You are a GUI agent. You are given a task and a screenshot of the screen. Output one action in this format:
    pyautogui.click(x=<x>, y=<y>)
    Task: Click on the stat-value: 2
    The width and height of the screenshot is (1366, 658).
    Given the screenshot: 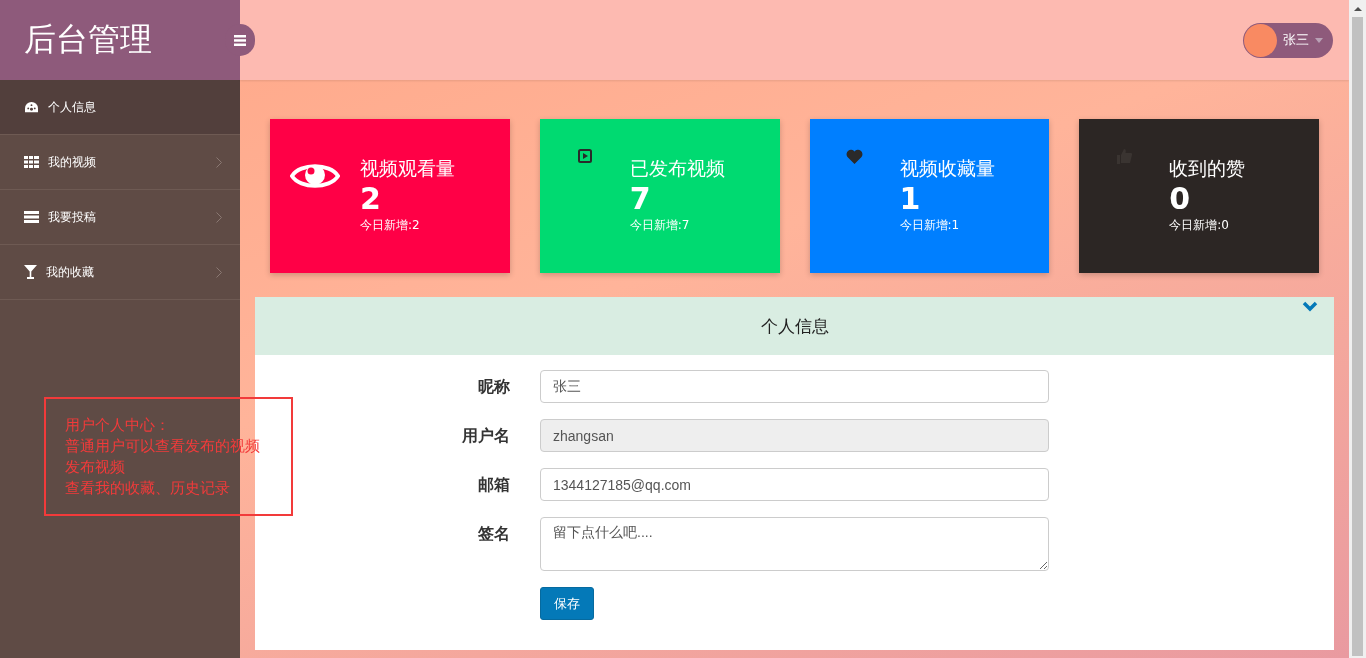 What is the action you would take?
    pyautogui.click(x=371, y=199)
    